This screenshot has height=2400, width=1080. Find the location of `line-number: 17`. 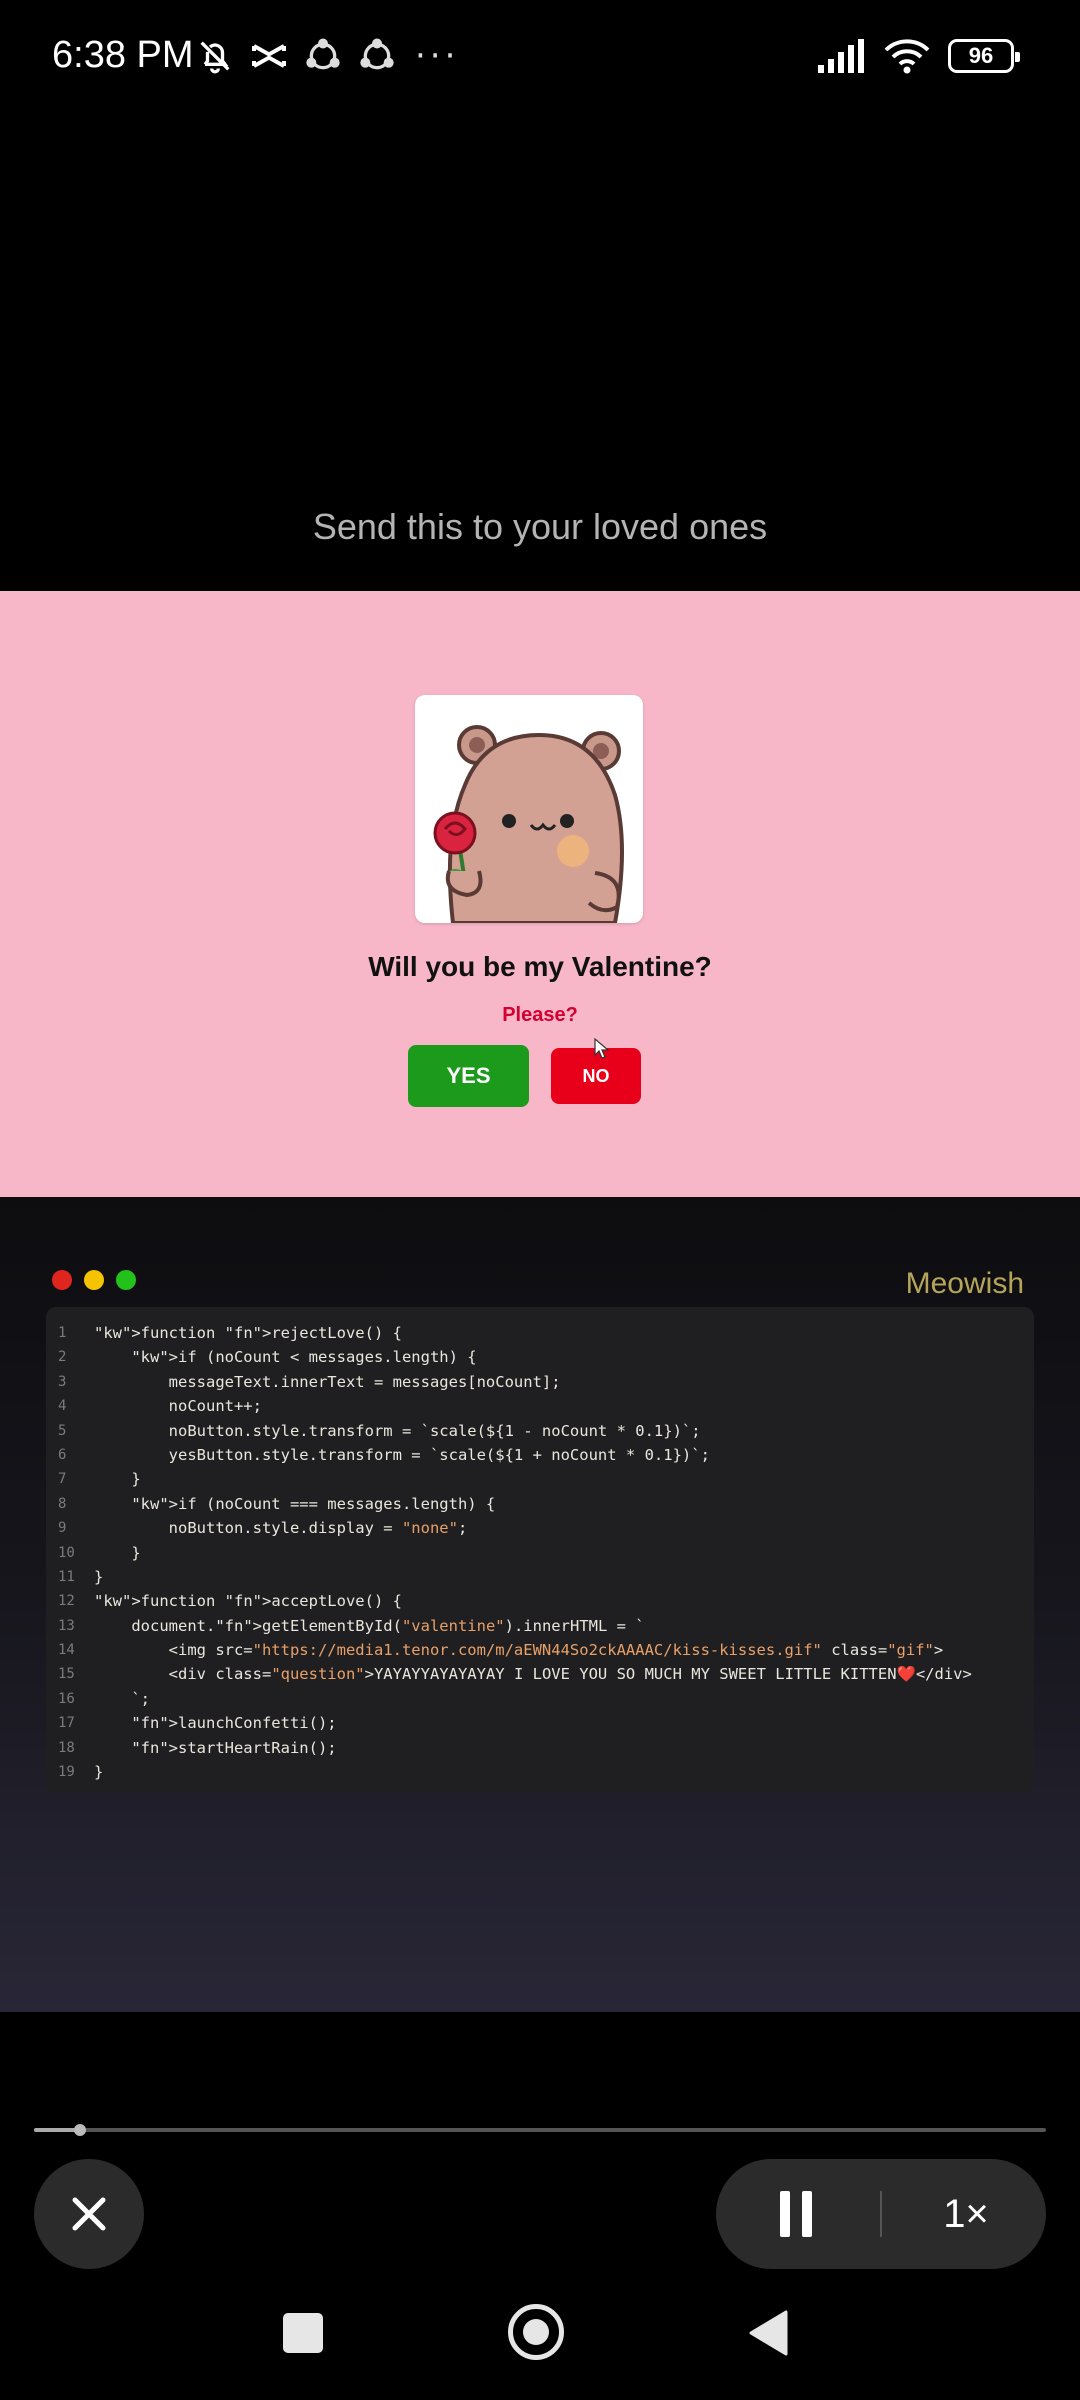

line-number: 17 is located at coordinates (66, 1723).